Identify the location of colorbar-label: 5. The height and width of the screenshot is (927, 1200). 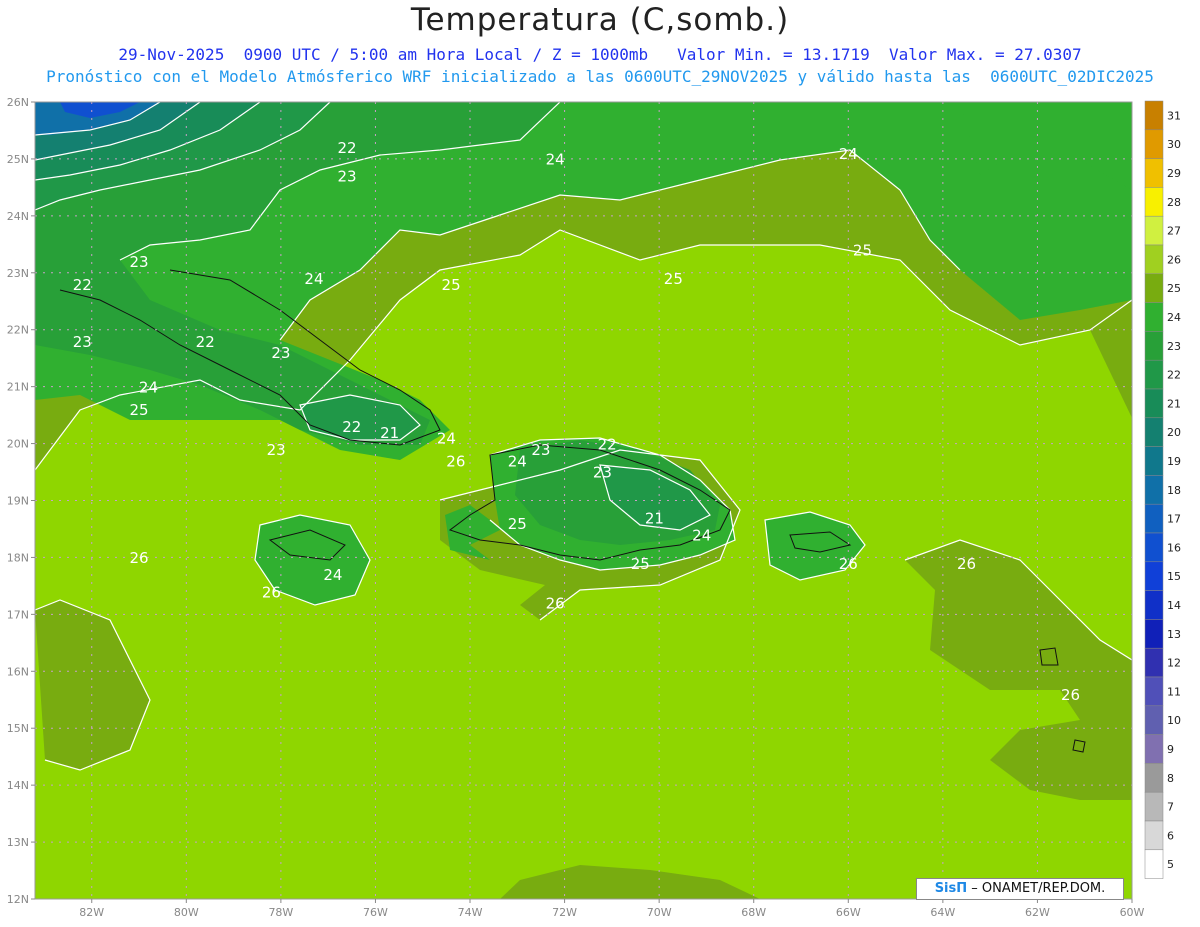
(1170, 864).